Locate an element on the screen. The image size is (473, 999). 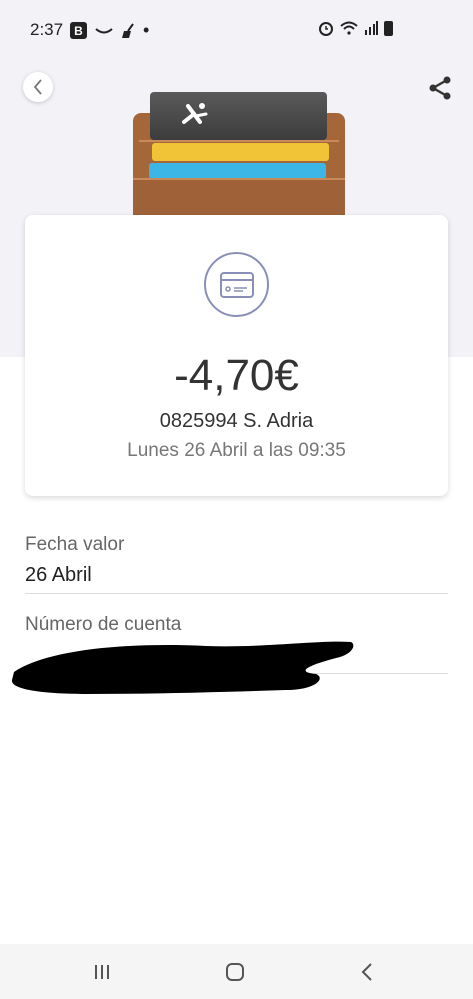
amazon-smile-icon is located at coordinates (104, 30).